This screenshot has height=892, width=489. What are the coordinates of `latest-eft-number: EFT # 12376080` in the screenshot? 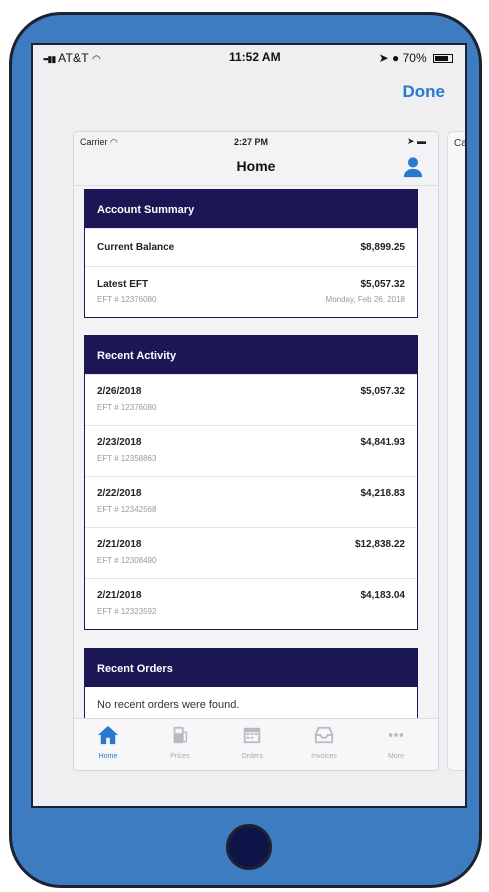 It's located at (127, 299).